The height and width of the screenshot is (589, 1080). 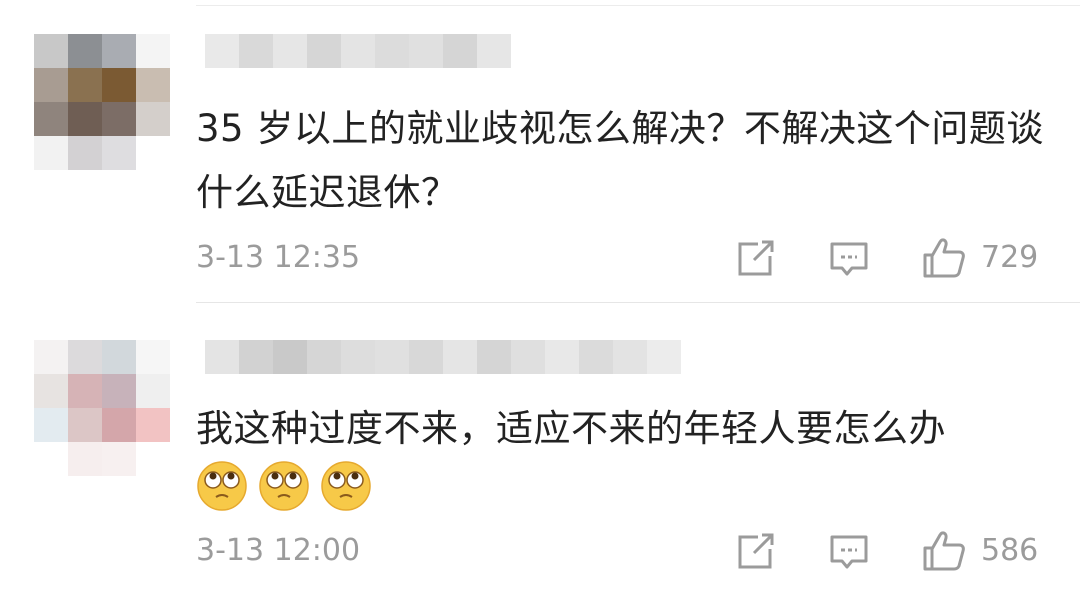 What do you see at coordinates (621, 258) in the screenshot?
I see `comment-meta: 3-13 12:35 729` at bounding box center [621, 258].